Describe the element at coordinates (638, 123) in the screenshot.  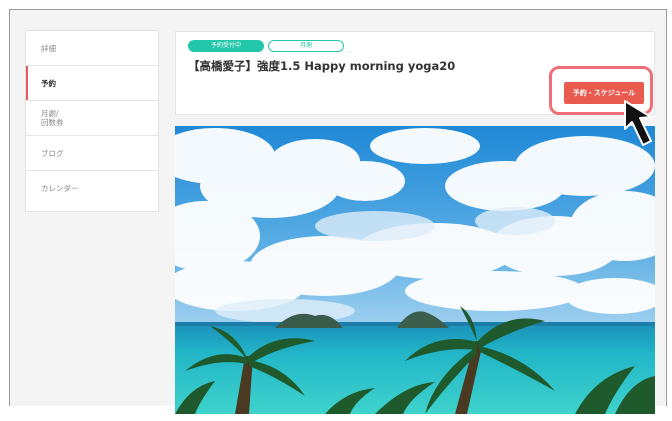
I see `arrow-pointer-icon` at that location.